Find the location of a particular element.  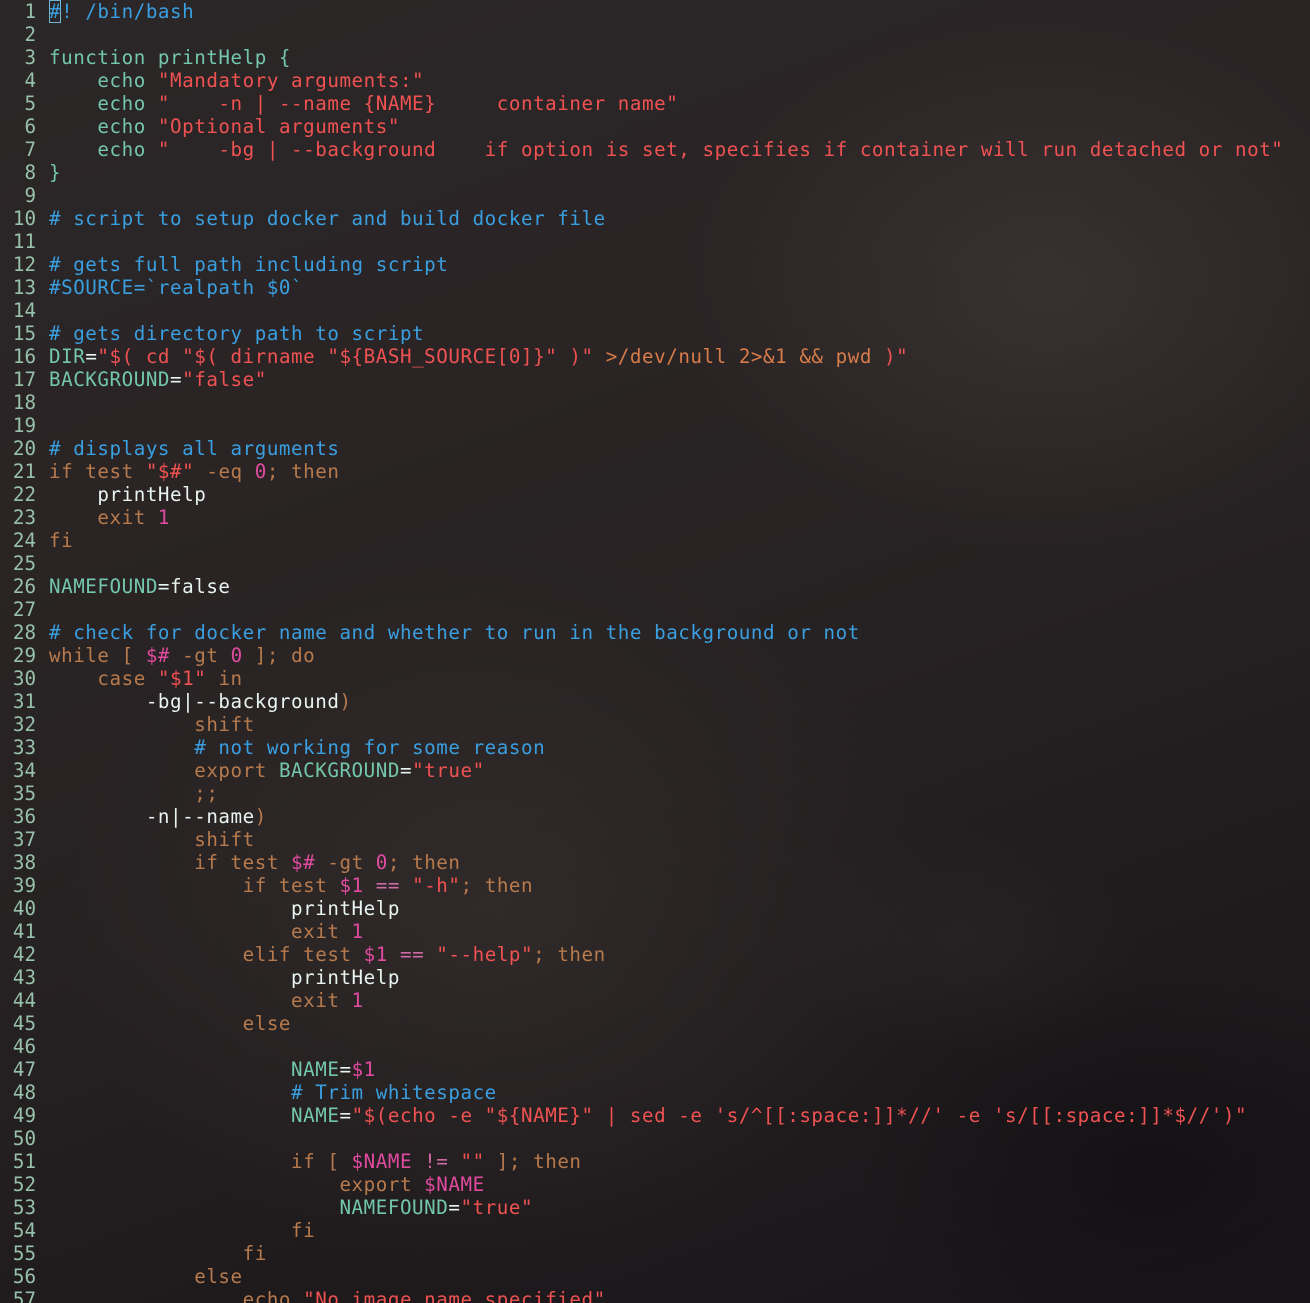

code-line: 56 else is located at coordinates (655, 1276).